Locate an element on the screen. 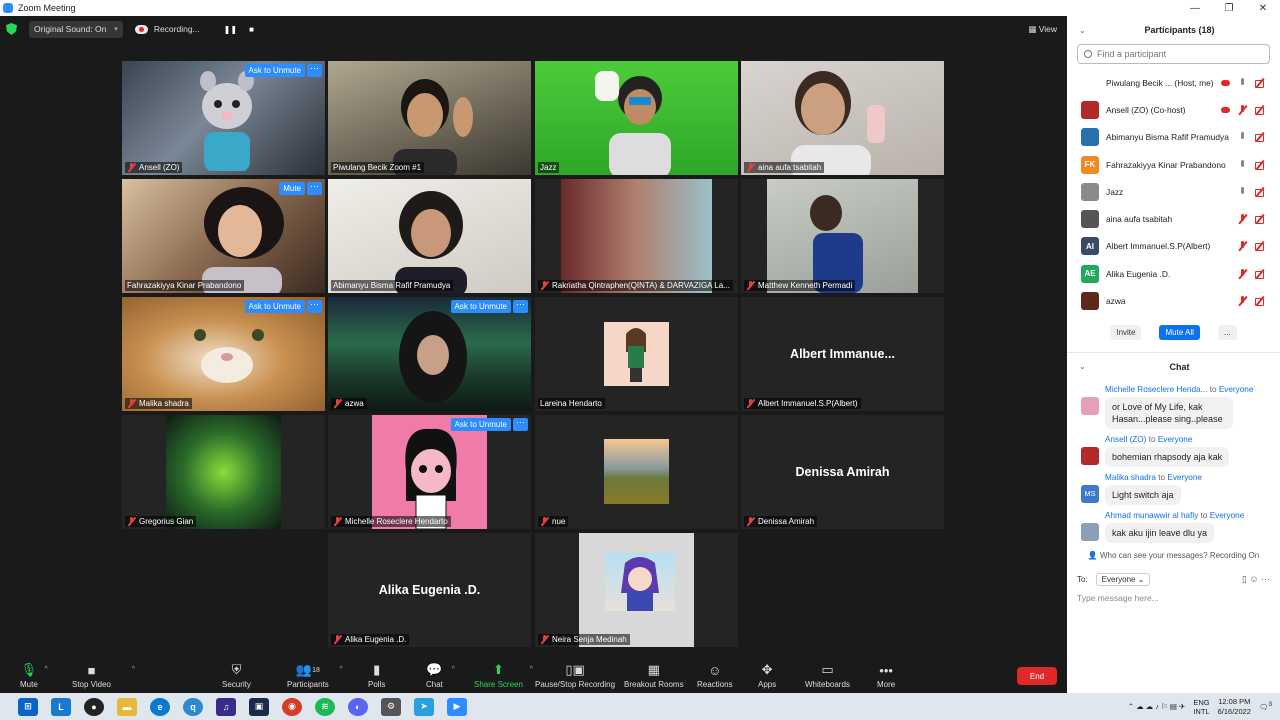 The width and height of the screenshot is (1280, 720). chat-sender: Ahmad munawwir al hafiy is located at coordinates (1151, 515).